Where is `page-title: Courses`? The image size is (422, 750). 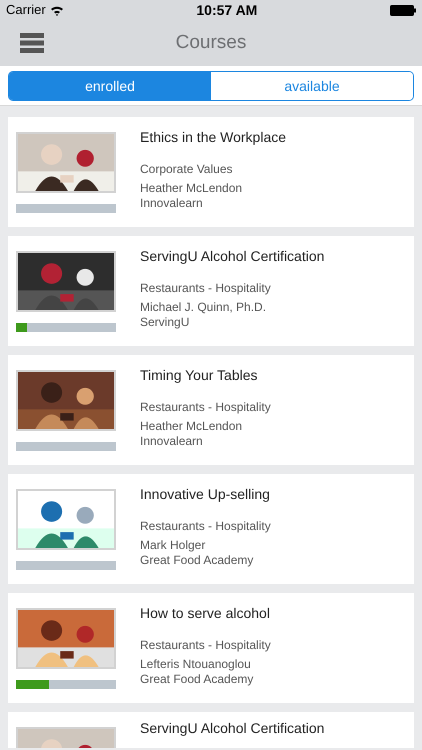
page-title: Courses is located at coordinates (211, 42).